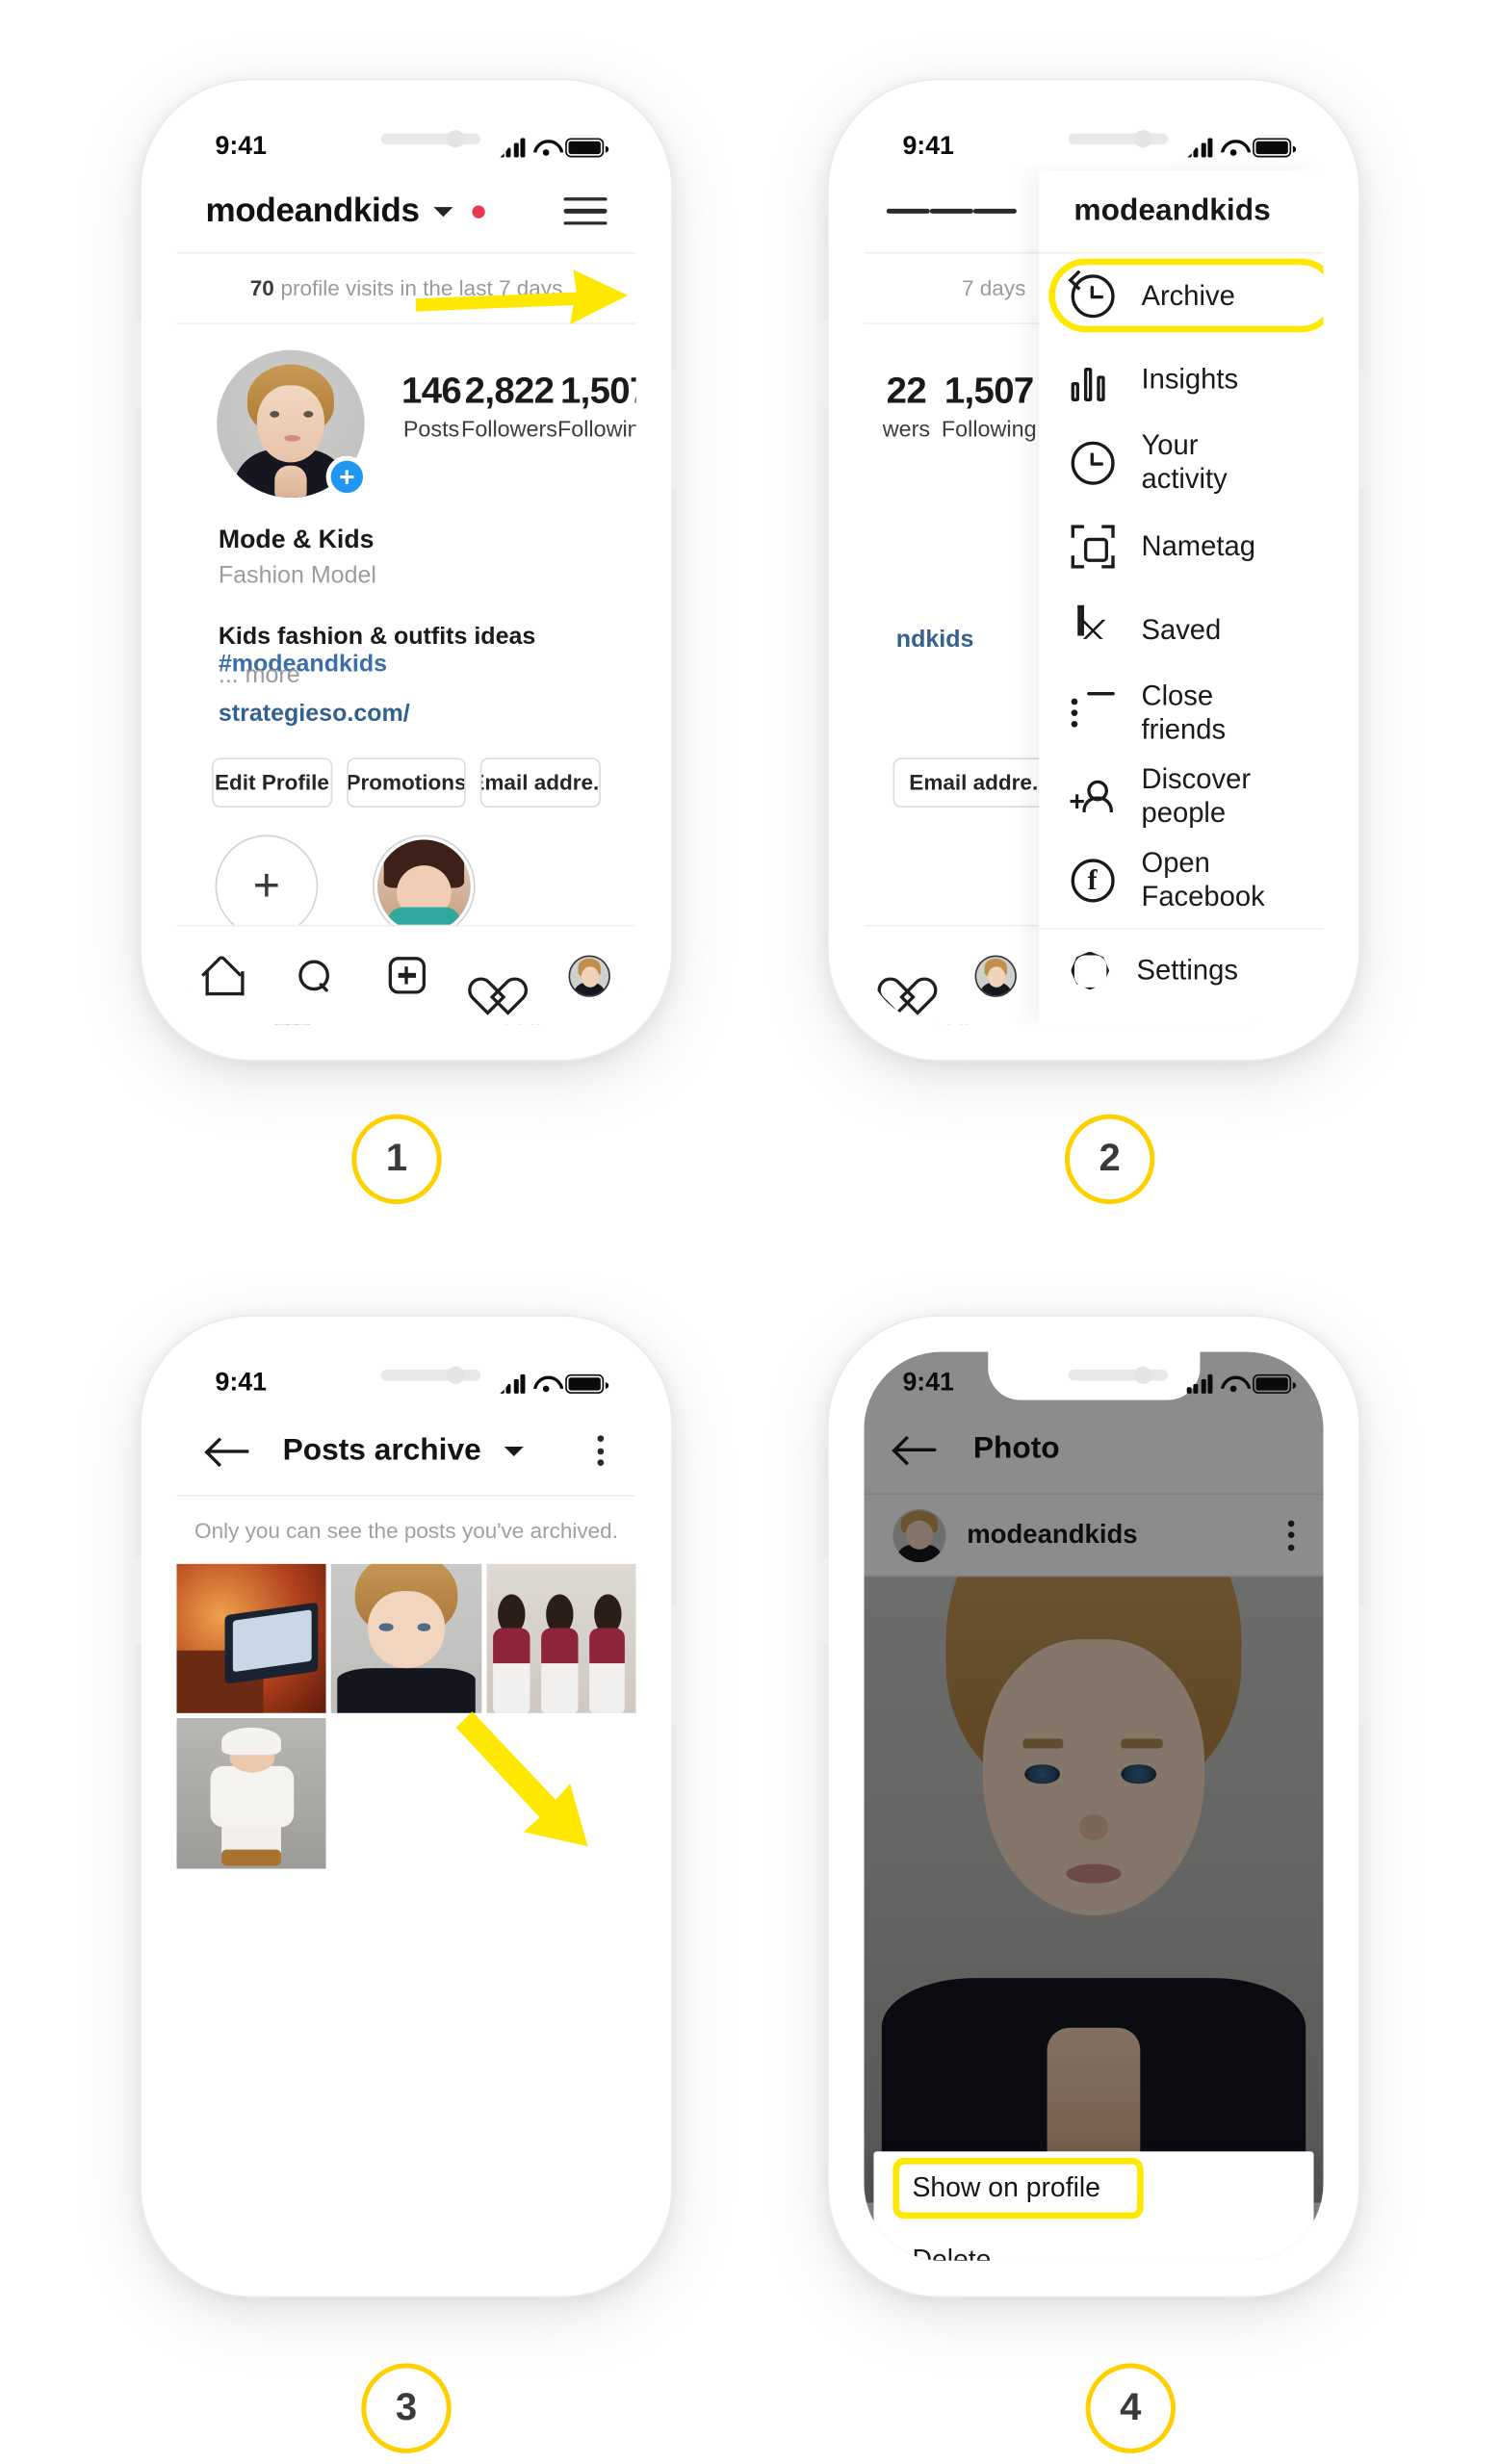 The width and height of the screenshot is (1500, 2464). I want to click on popup-delete: Delete, so click(1093, 2242).